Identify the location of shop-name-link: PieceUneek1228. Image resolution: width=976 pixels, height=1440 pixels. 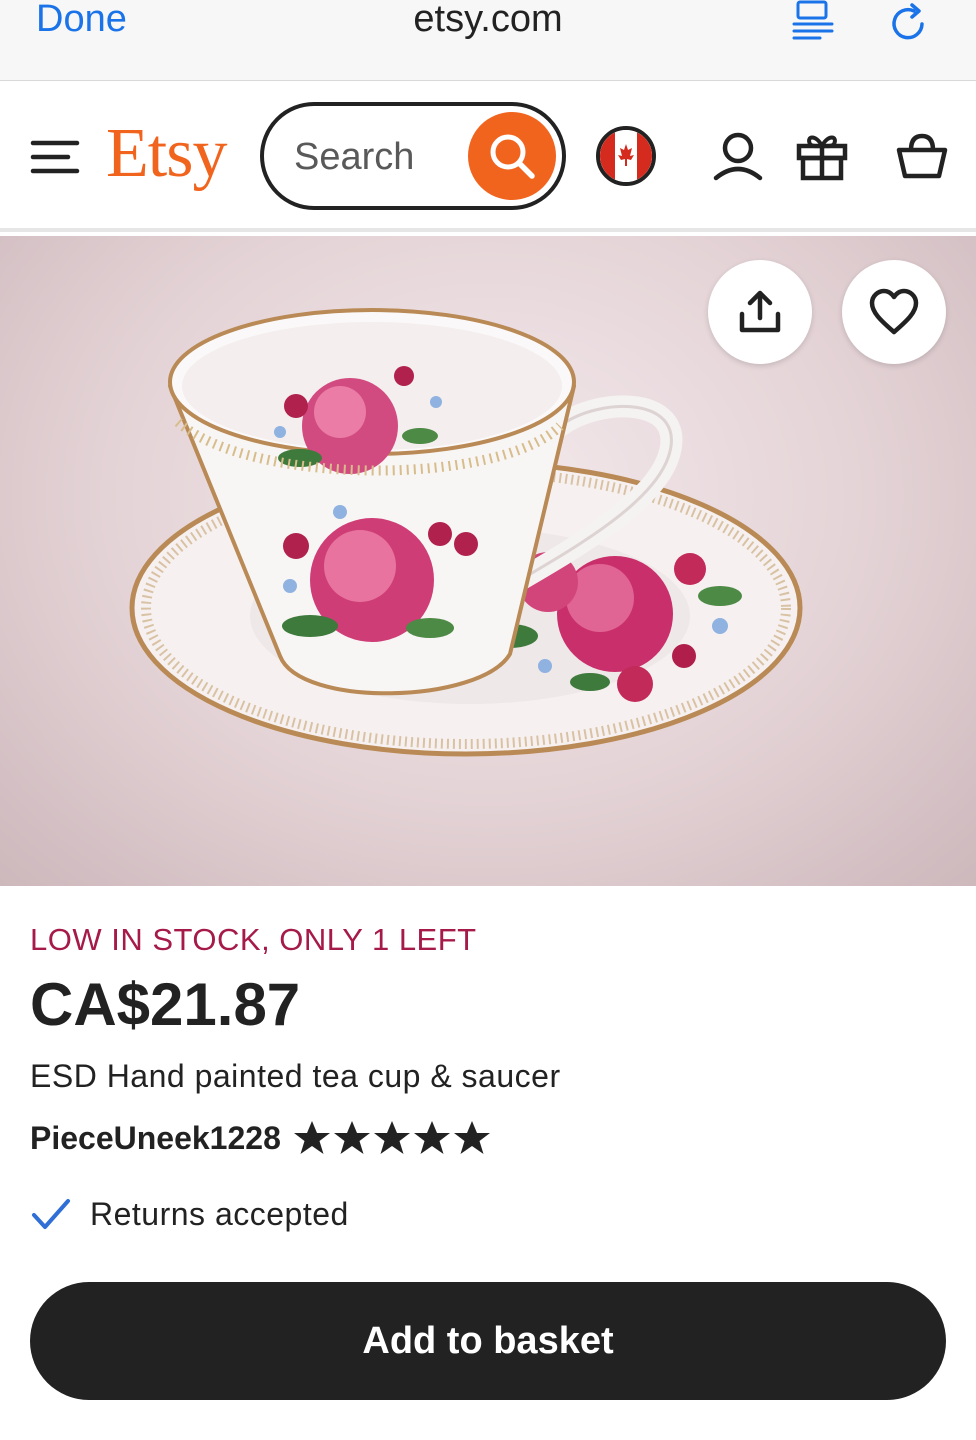
(155, 1138).